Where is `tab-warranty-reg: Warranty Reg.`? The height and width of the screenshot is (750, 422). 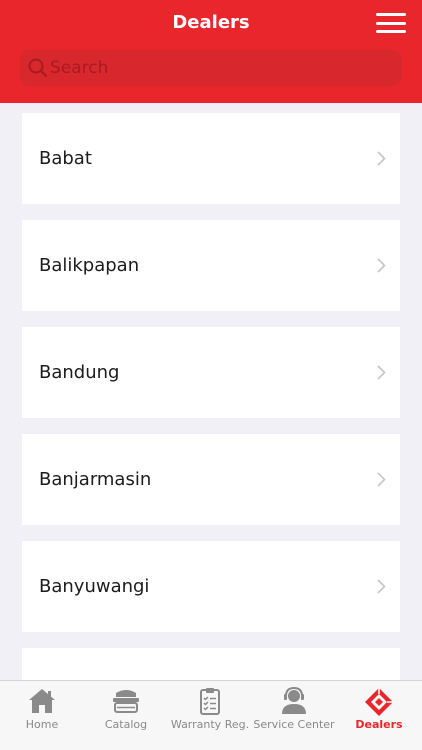
tab-warranty-reg: Warranty Reg. is located at coordinates (210, 715).